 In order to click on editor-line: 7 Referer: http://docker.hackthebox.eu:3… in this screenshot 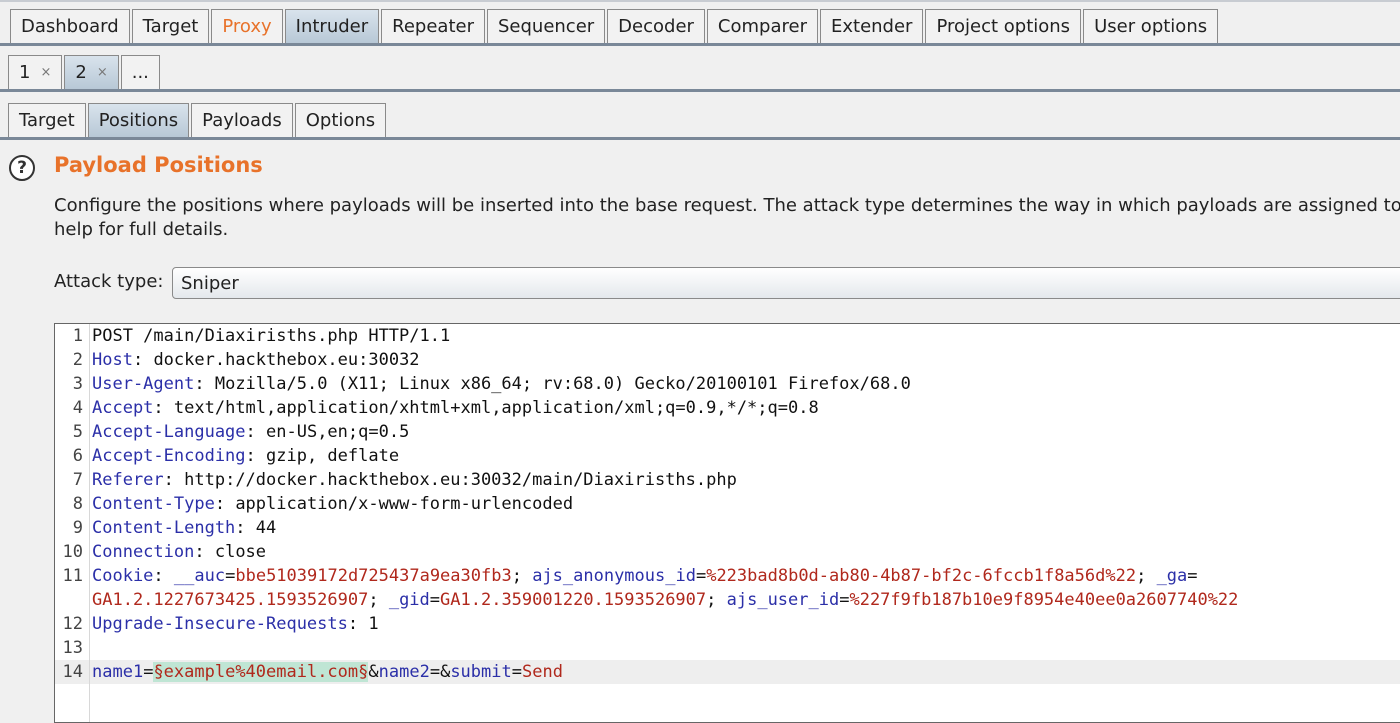, I will do `click(727, 480)`.